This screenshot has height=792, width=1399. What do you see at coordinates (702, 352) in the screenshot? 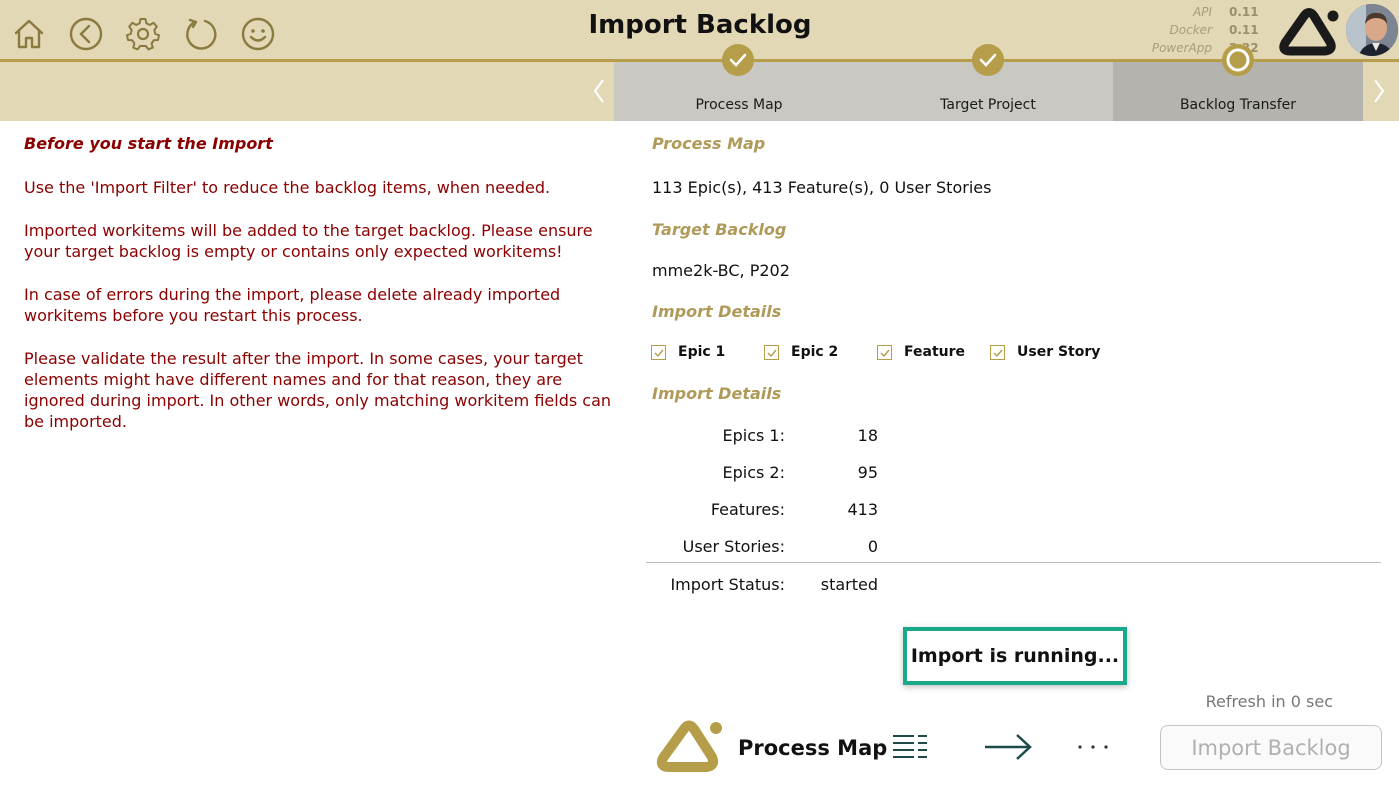
I see `checkbox-label: Epic 1` at bounding box center [702, 352].